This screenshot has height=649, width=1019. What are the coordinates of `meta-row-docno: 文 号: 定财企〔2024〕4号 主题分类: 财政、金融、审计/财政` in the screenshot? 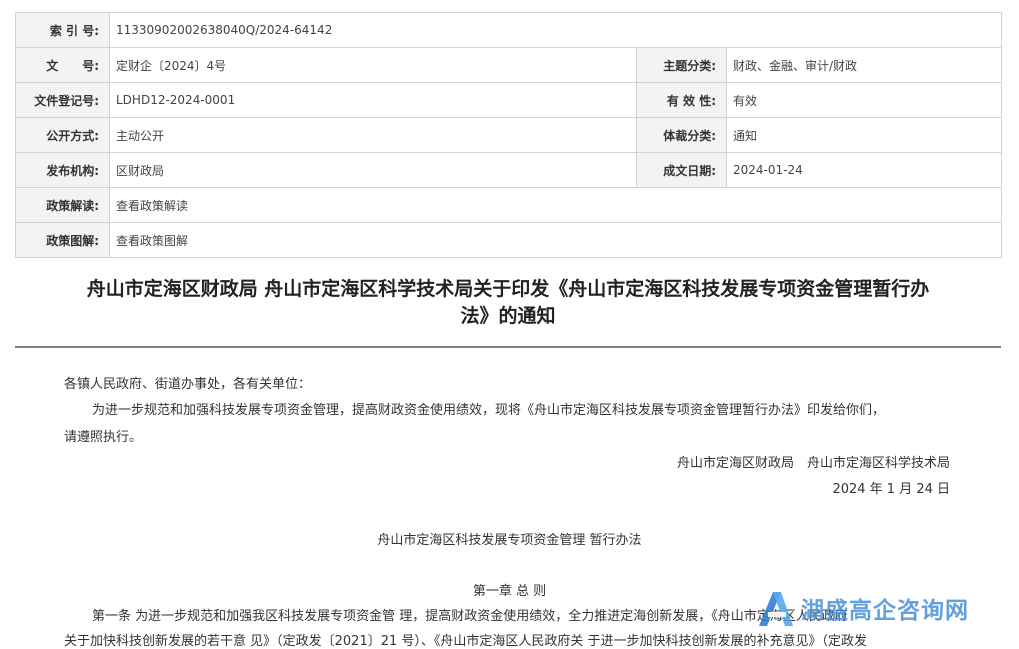 It's located at (509, 65).